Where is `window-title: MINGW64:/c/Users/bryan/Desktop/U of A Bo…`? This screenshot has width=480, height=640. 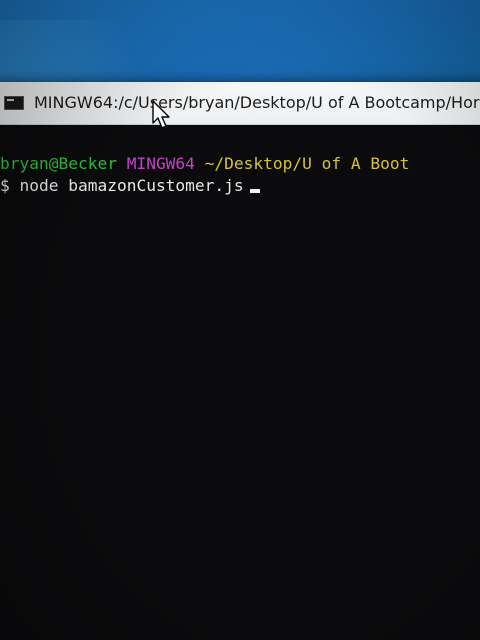
window-title: MINGW64:/c/Users/bryan/Desktop/U of A Bo… is located at coordinates (257, 102).